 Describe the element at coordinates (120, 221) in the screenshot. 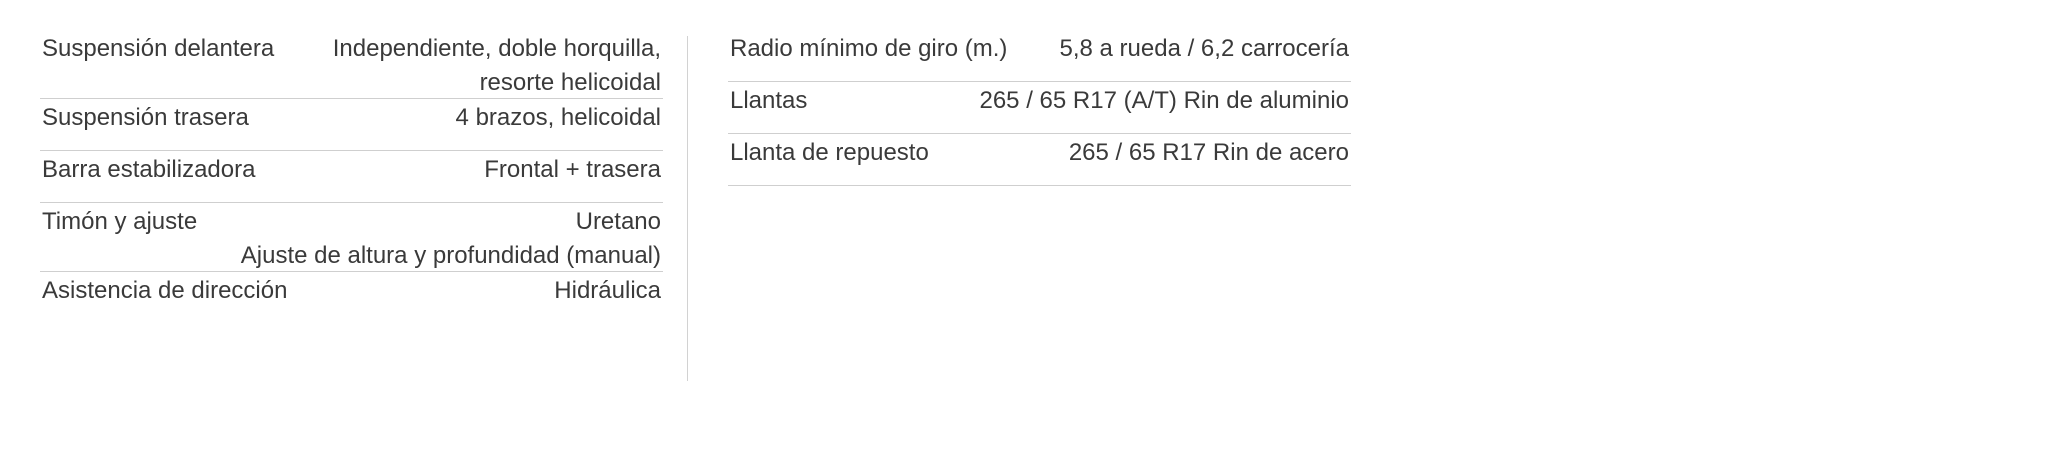

I see `spec-label: Timón y ajuste` at that location.